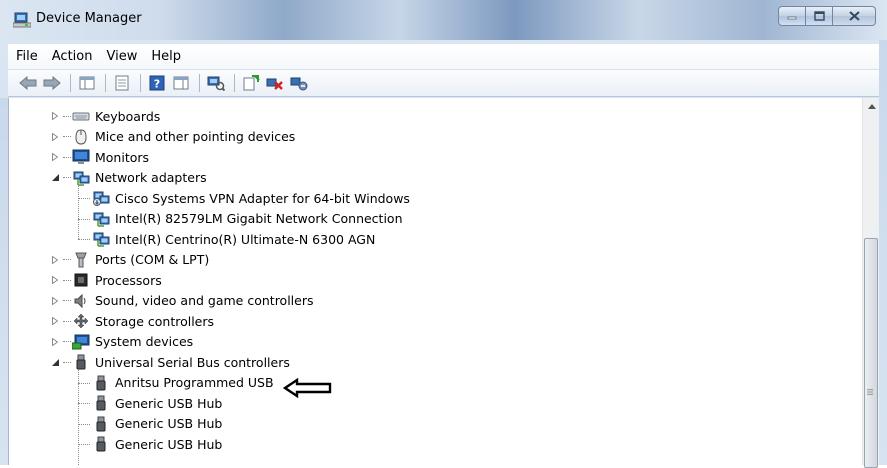  What do you see at coordinates (81, 301) in the screenshot?
I see `sound-icon` at bounding box center [81, 301].